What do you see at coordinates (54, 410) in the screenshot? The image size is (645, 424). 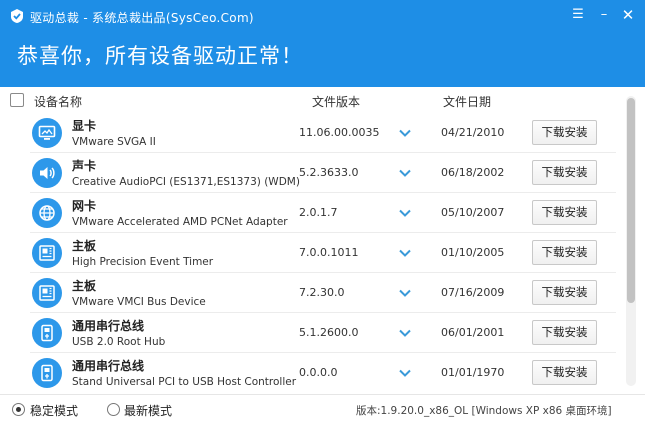 I see `stable-mode-label: 稳定模式` at bounding box center [54, 410].